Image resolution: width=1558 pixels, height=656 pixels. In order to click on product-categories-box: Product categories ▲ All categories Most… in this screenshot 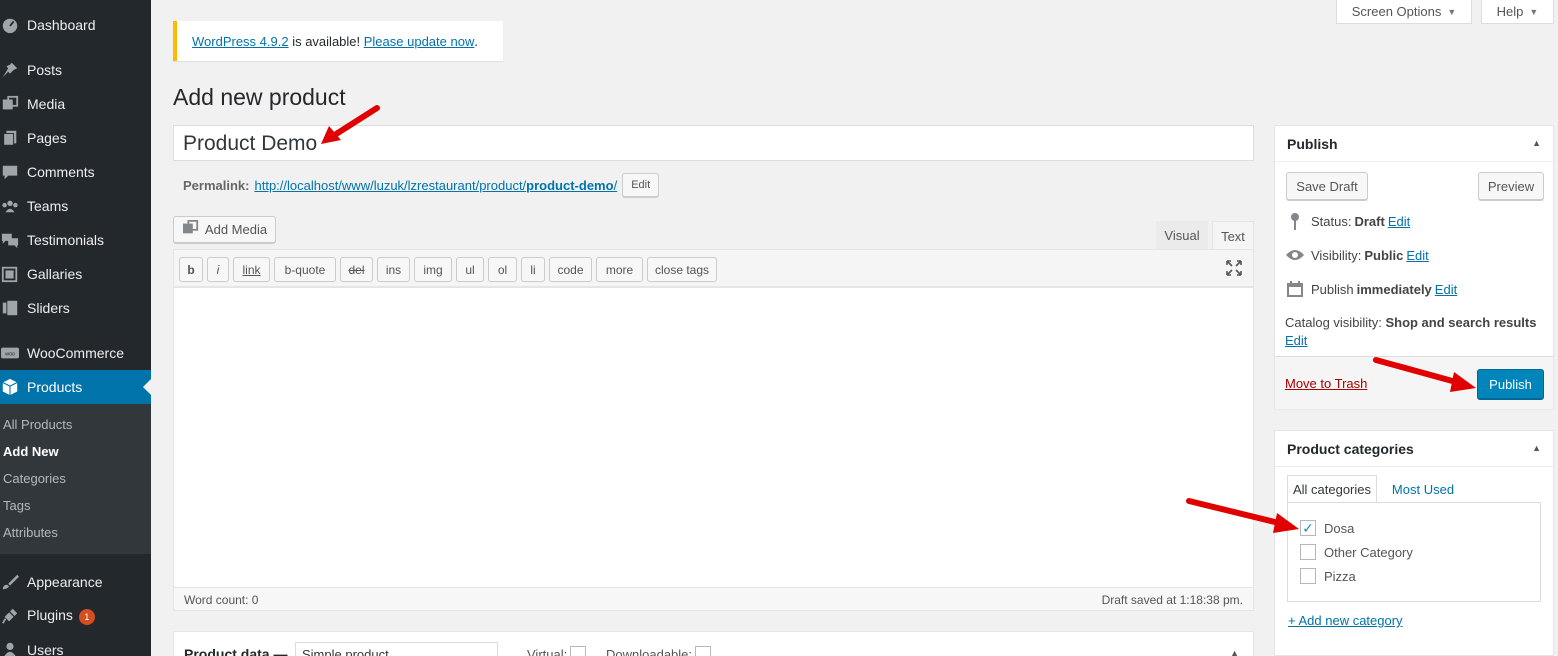, I will do `click(1414, 543)`.